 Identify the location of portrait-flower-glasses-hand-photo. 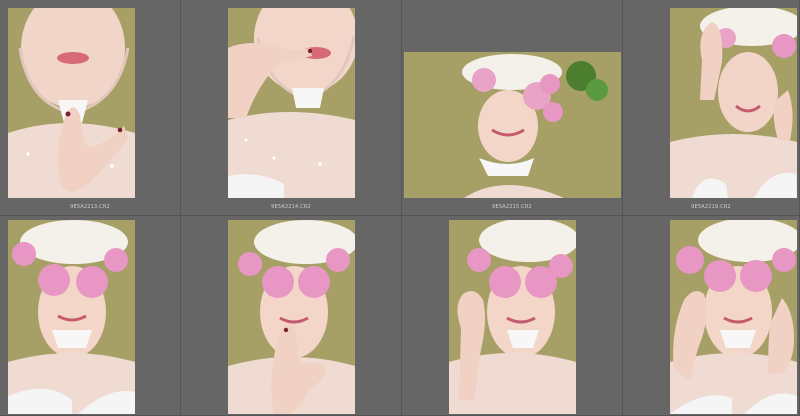
(512, 317).